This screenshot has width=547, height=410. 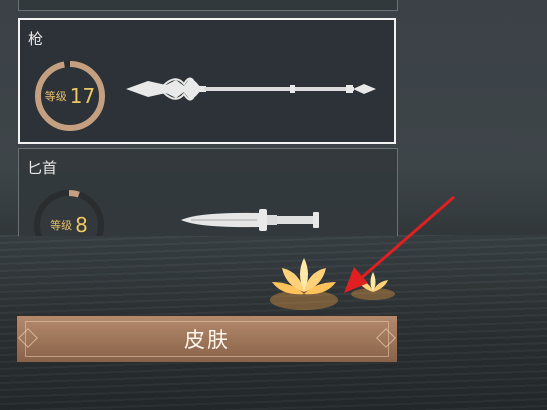 I want to click on red-pointer-arrow, so click(x=399, y=244).